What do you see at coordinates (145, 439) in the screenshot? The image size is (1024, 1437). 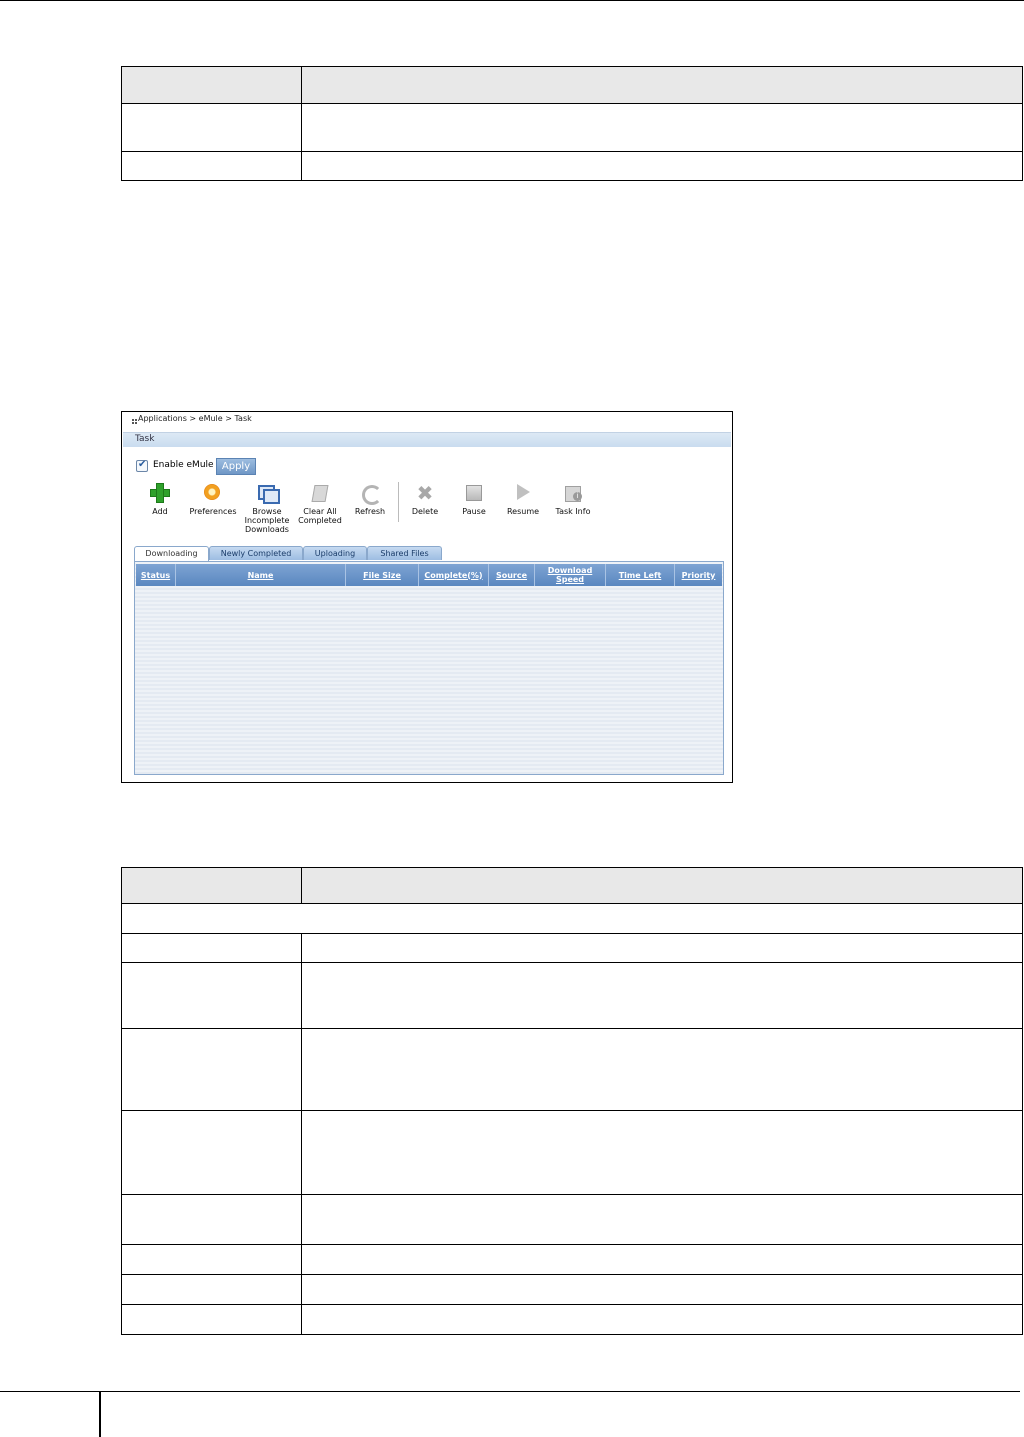 I see `section-title: Task` at bounding box center [145, 439].